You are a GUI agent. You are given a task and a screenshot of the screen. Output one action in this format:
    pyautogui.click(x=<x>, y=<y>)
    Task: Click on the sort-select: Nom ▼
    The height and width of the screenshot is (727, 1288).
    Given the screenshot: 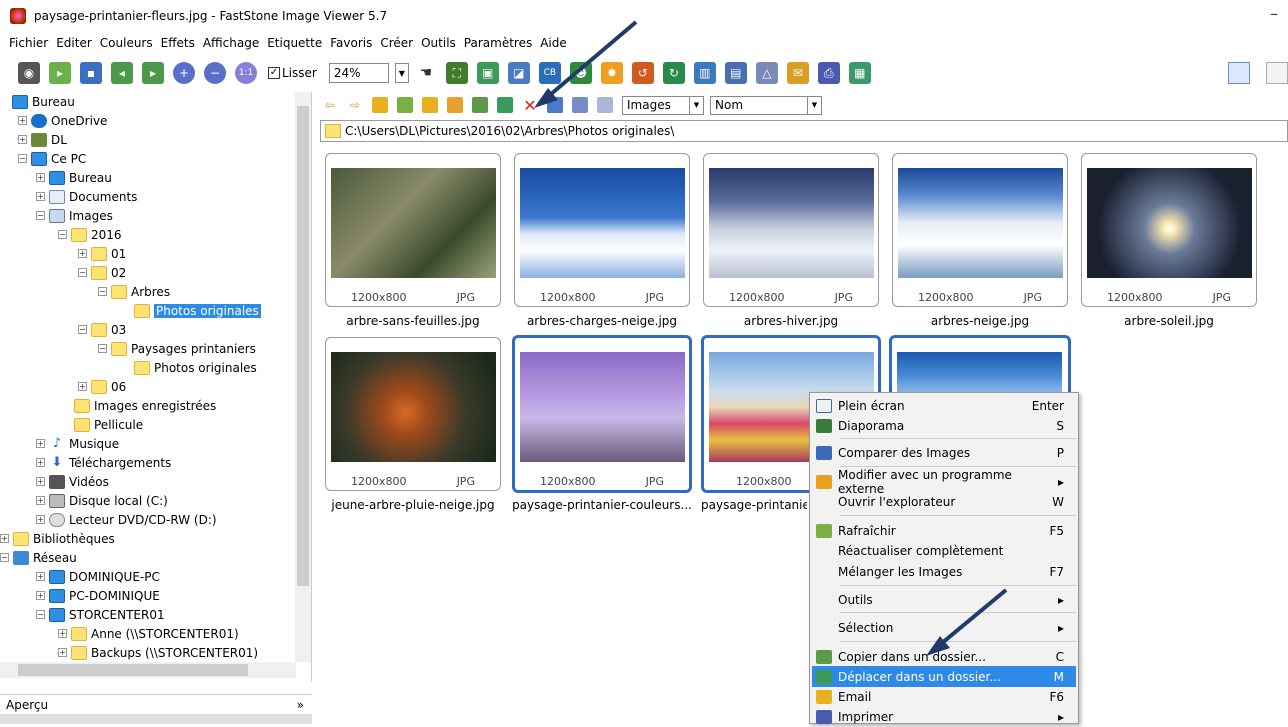 What is the action you would take?
    pyautogui.click(x=766, y=105)
    